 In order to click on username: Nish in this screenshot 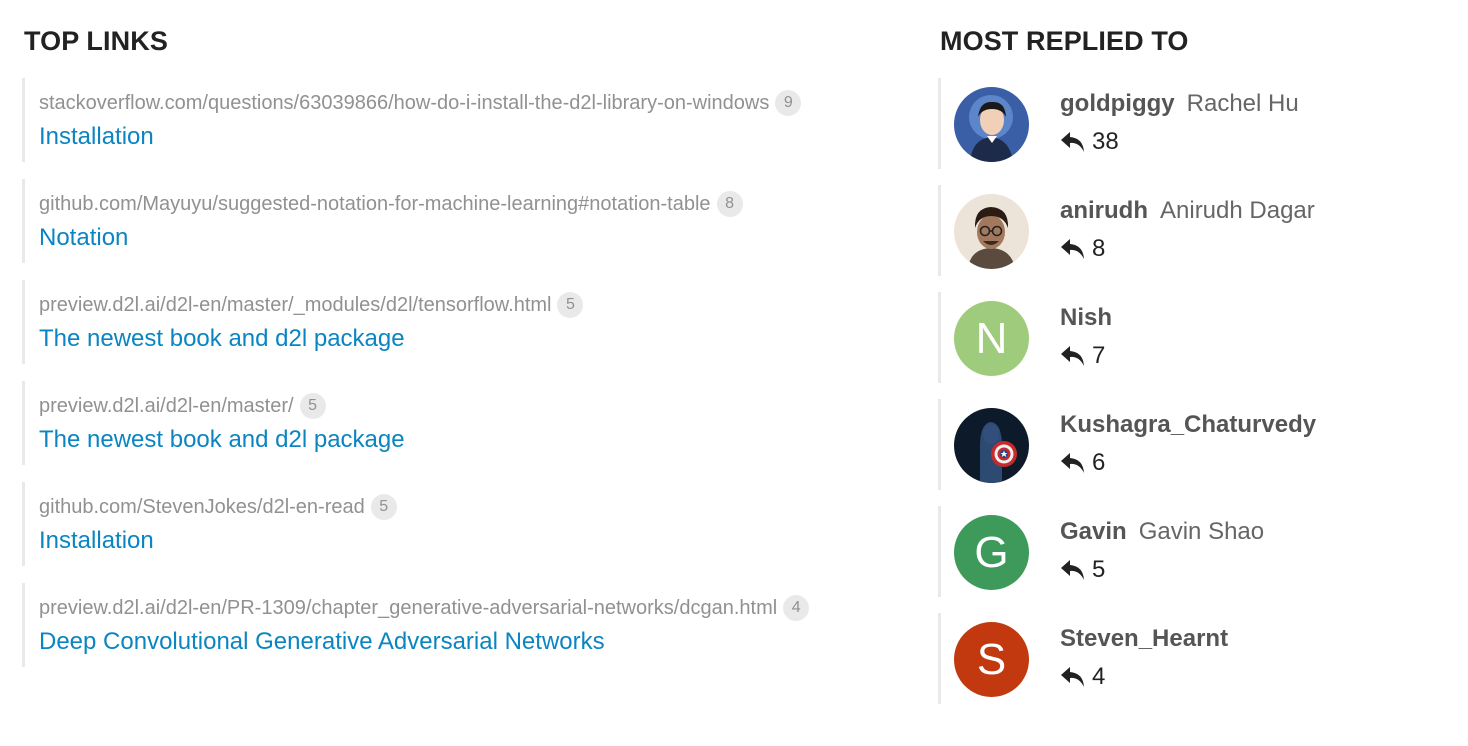, I will do `click(1086, 317)`.